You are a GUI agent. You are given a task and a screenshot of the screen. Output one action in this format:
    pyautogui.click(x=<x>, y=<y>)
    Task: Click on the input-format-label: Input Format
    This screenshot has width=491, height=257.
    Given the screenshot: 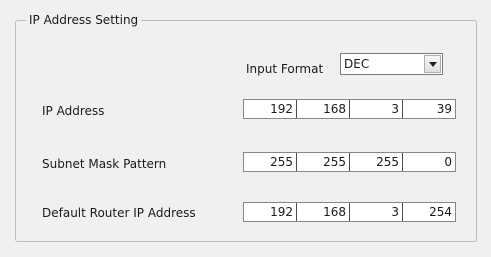 What is the action you would take?
    pyautogui.click(x=285, y=69)
    